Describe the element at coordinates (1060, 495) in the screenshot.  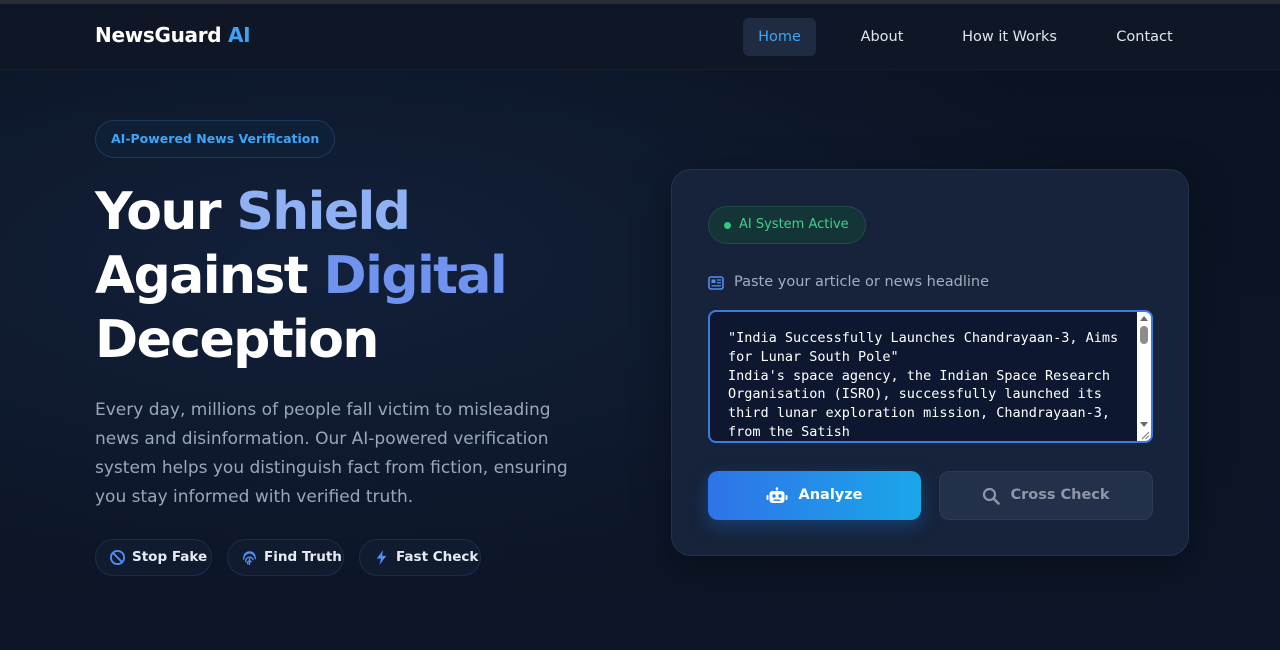
I see `cross-check-label: Cross Check` at that location.